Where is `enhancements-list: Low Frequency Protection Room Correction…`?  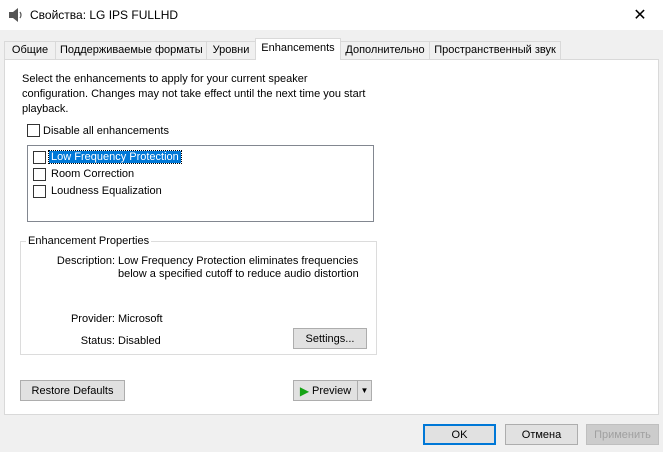
enhancements-list: Low Frequency Protection Room Correction… is located at coordinates (200, 183).